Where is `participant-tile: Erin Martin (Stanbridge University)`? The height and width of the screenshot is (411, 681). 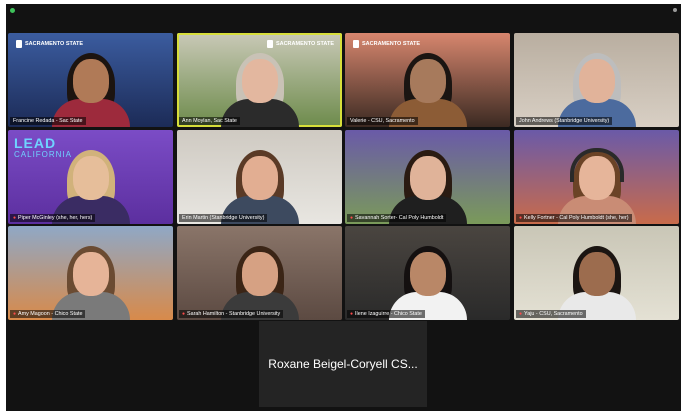 participant-tile: Erin Martin (Stanbridge University) is located at coordinates (259, 177).